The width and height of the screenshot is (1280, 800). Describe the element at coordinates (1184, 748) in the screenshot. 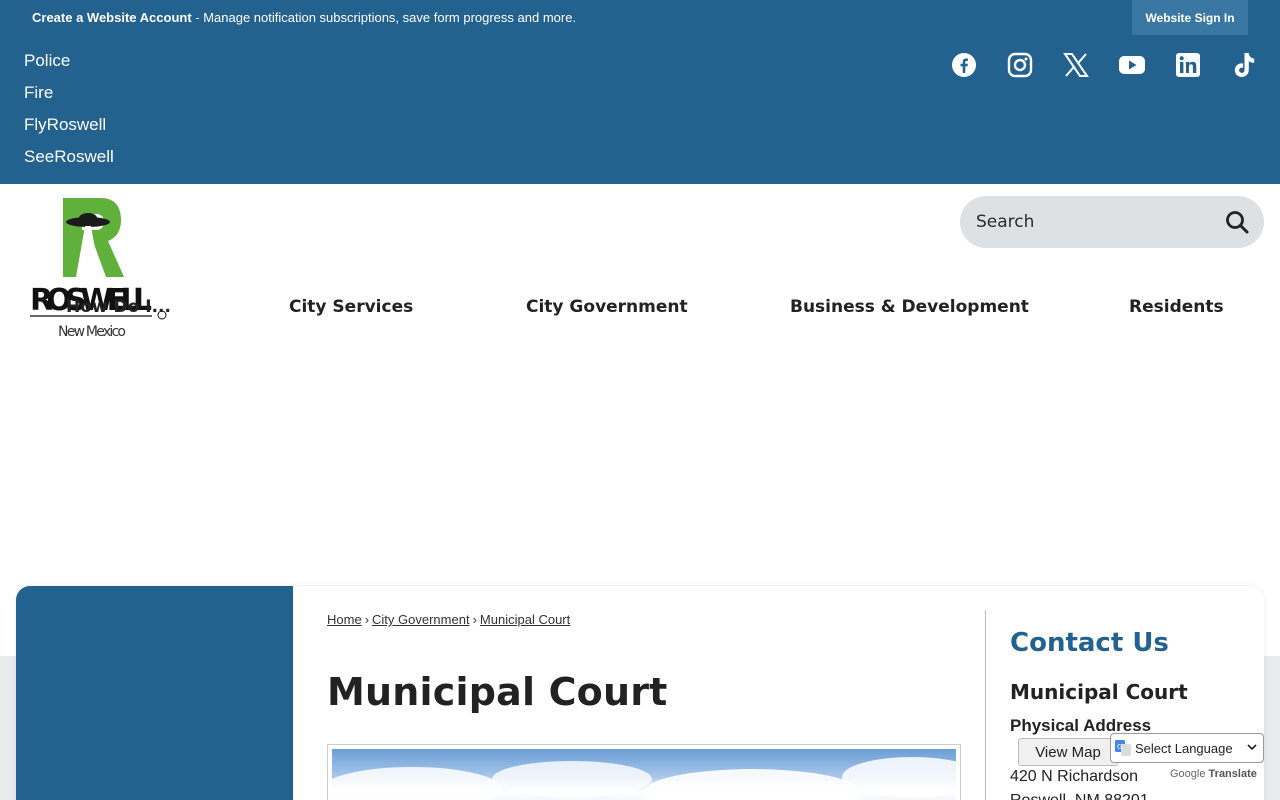

I see `language-select-label: Select Language` at that location.